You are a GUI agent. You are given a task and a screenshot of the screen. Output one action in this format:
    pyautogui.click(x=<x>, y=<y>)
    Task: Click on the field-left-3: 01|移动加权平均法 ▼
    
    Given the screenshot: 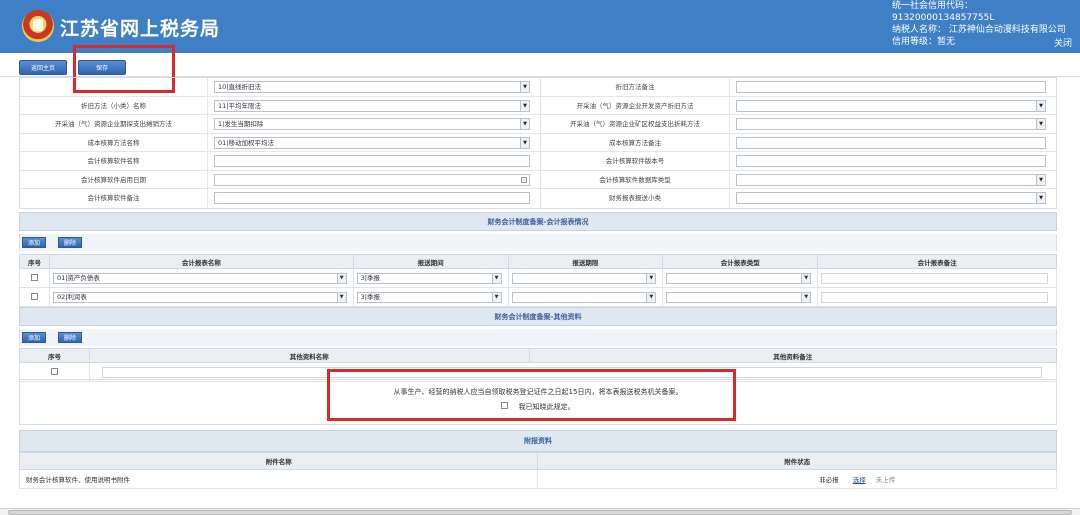 What is the action you would take?
    pyautogui.click(x=372, y=142)
    